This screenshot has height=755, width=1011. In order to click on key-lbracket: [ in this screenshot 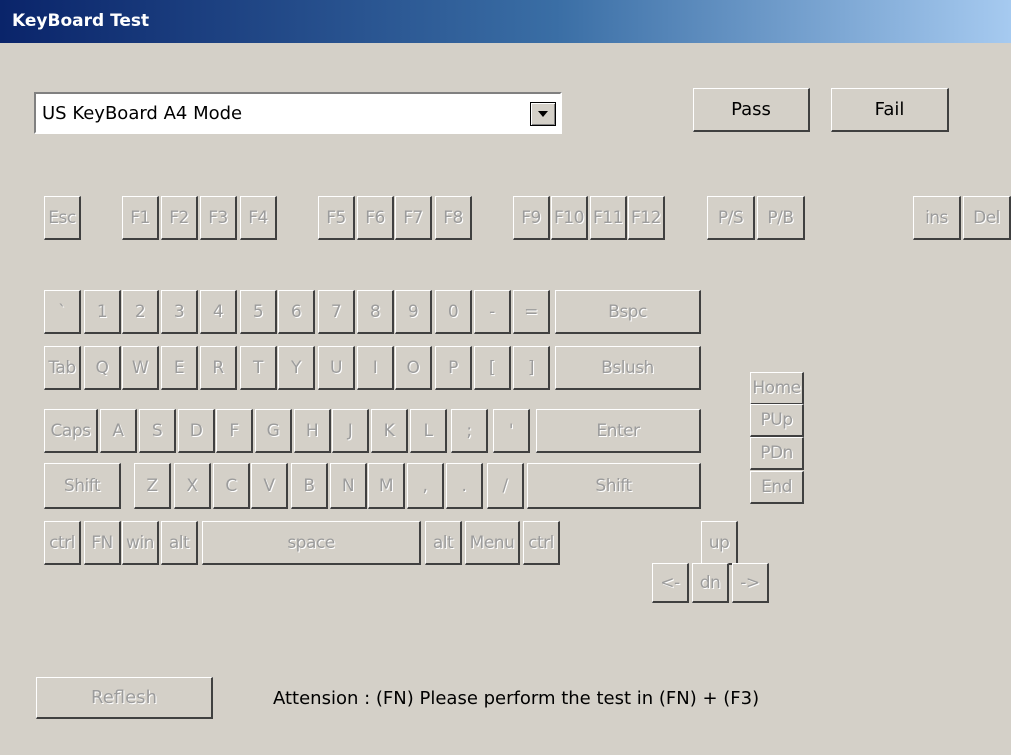, I will do `click(492, 368)`.